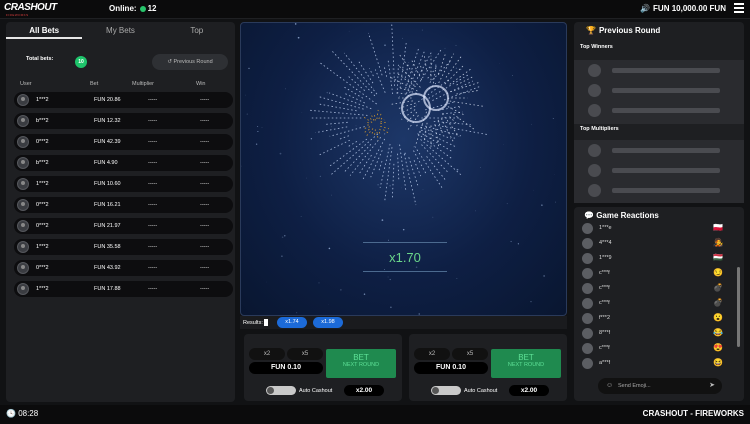 Image resolution: width=750 pixels, height=424 pixels. I want to click on smile-icon: ☺, so click(609, 386).